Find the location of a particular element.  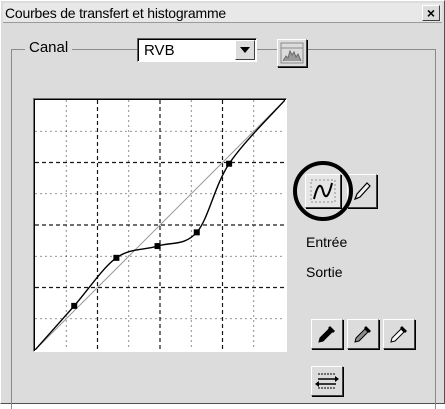

histogram-icon is located at coordinates (292, 53).